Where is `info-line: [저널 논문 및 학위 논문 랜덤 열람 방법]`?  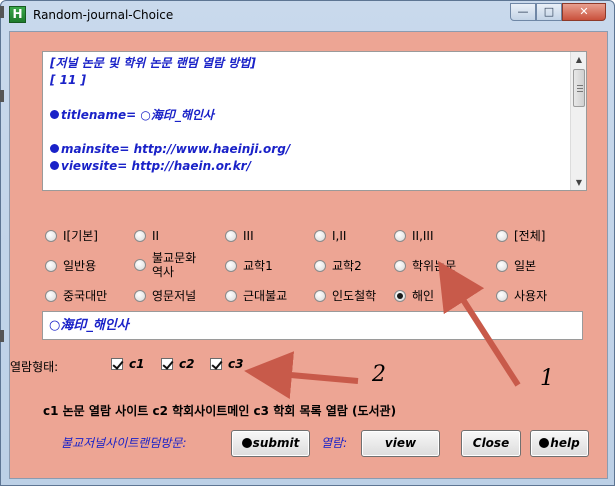 info-line: [저널 논문 및 학위 논문 랜덤 열람 방법] is located at coordinates (170, 63).